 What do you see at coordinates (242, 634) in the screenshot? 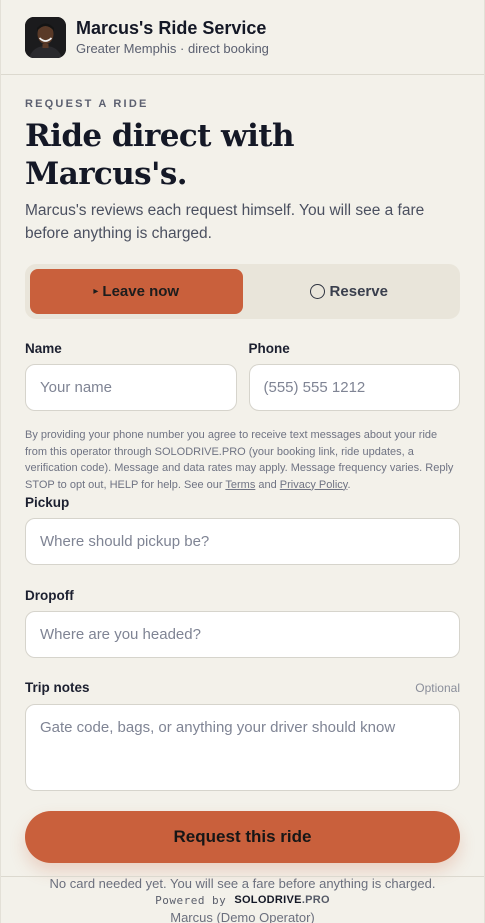
I see `dropoff-input` at bounding box center [242, 634].